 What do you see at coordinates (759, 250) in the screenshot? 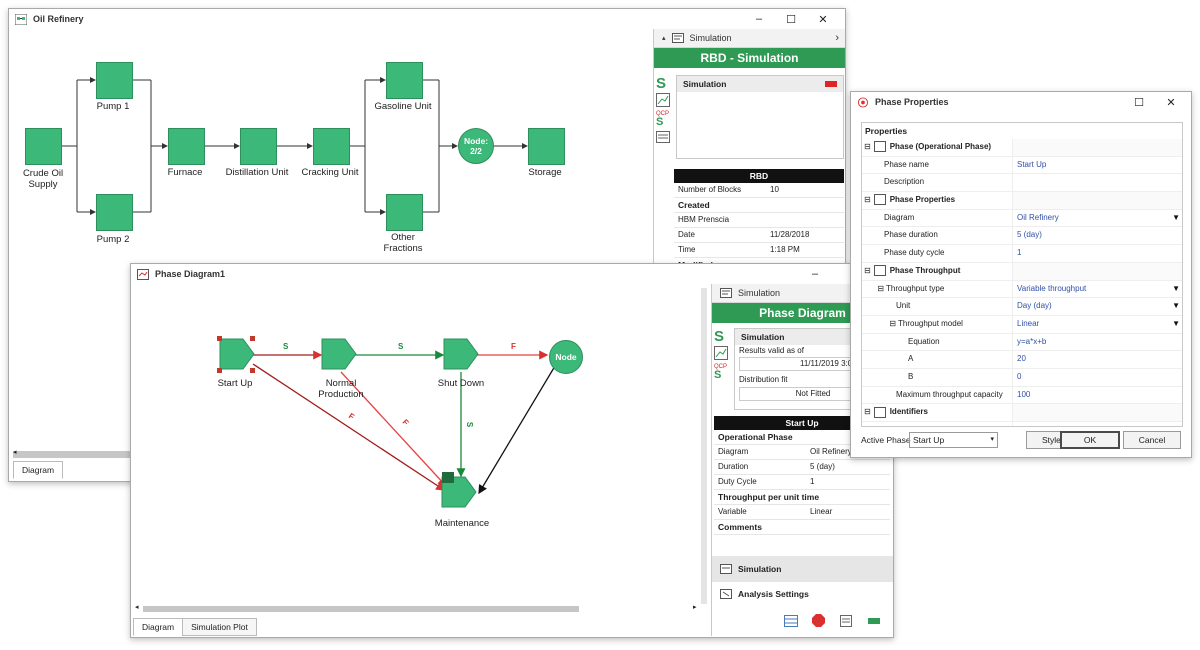
I see `time-row: Time 1:18 PM` at bounding box center [759, 250].